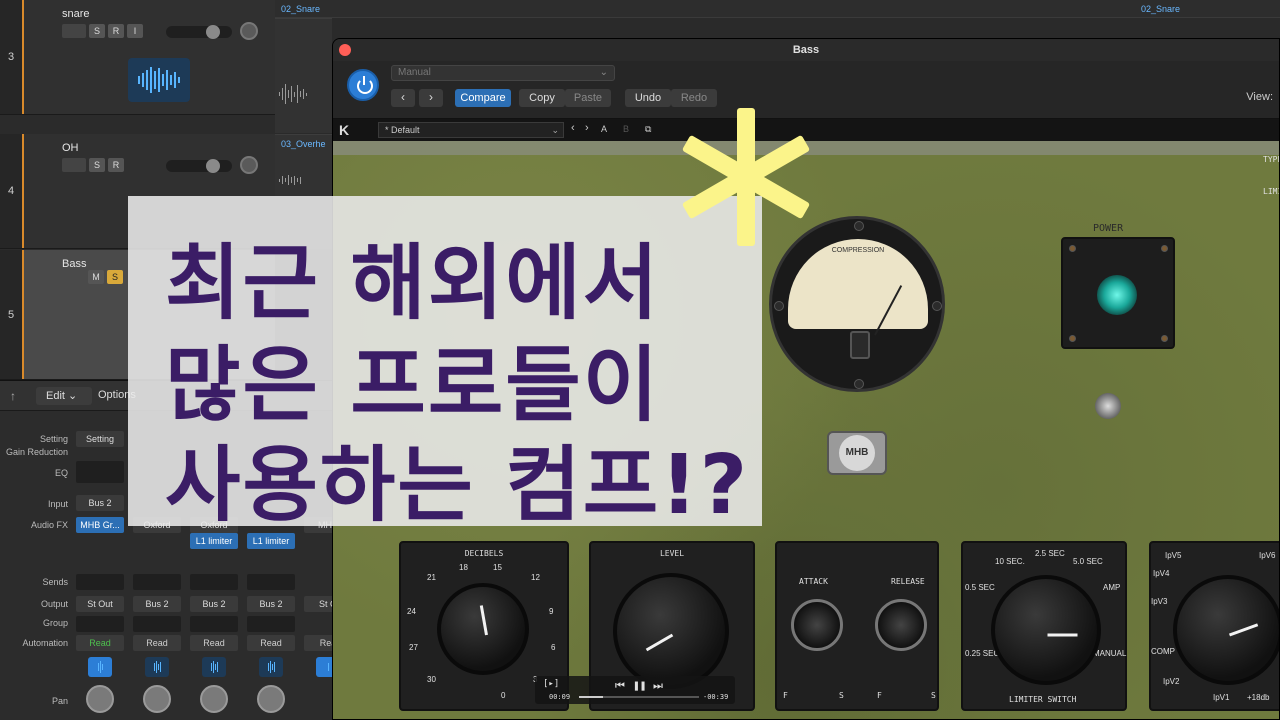 The image size is (1280, 720). I want to click on waves-preset-dropdown: * Default ⌄, so click(471, 130).